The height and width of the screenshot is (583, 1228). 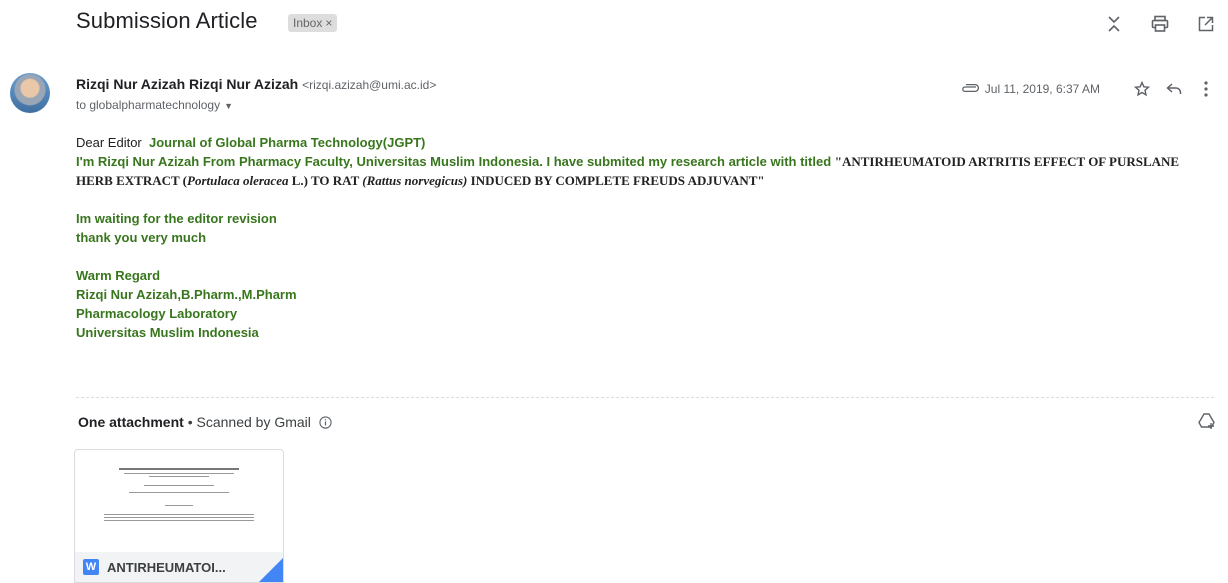 I want to click on info-icon, so click(x=325, y=424).